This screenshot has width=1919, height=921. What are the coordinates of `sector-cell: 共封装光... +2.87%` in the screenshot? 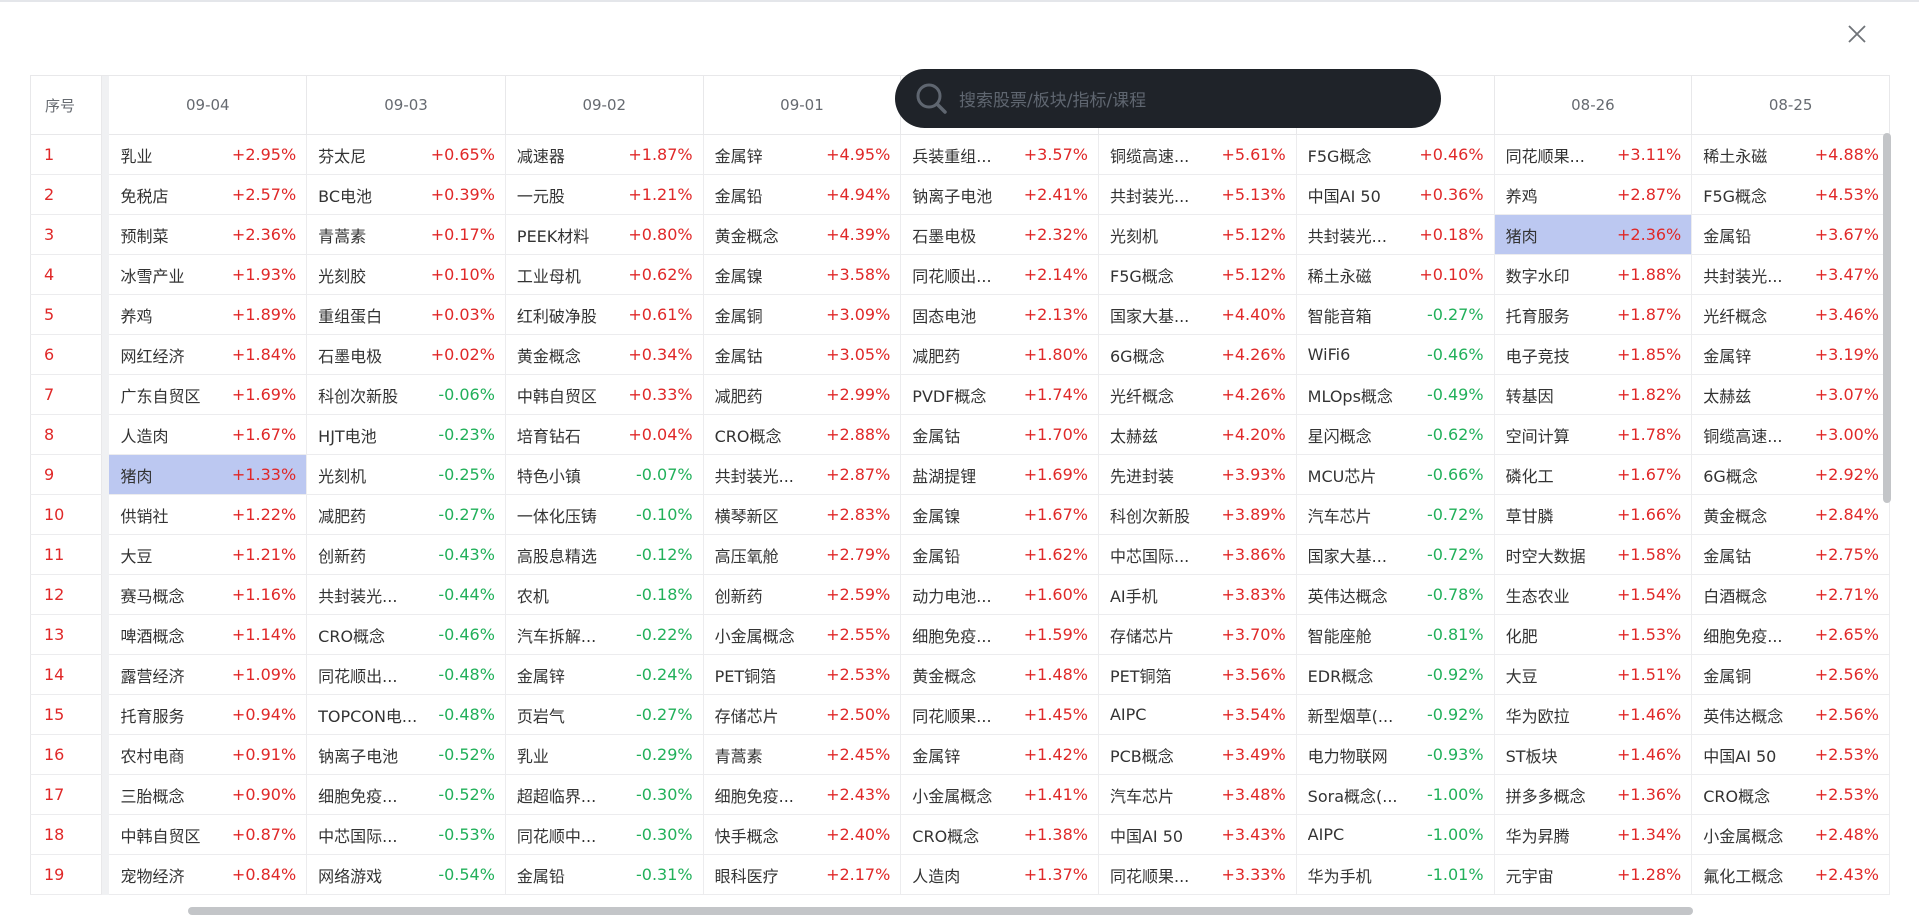 It's located at (802, 474).